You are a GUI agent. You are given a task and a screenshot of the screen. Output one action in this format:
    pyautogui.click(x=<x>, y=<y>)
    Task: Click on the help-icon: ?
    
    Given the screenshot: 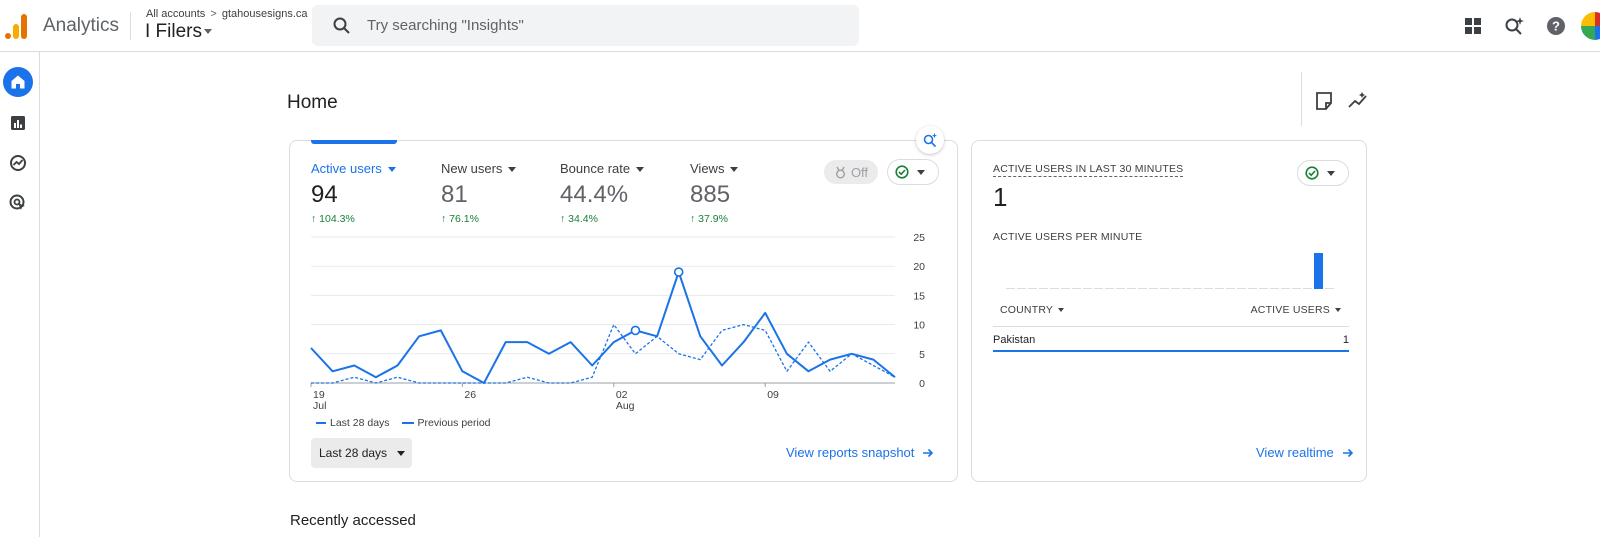 What is the action you would take?
    pyautogui.click(x=1556, y=26)
    